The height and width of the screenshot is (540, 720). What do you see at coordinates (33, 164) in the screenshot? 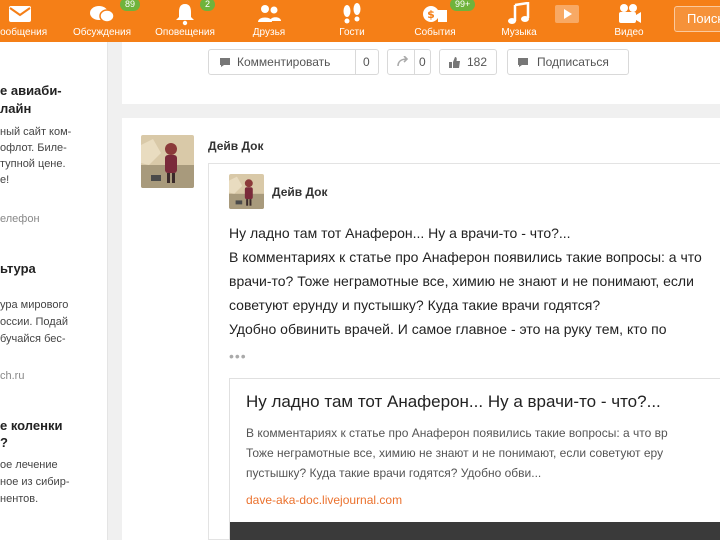
I see `ad-text: тупной цене.` at bounding box center [33, 164].